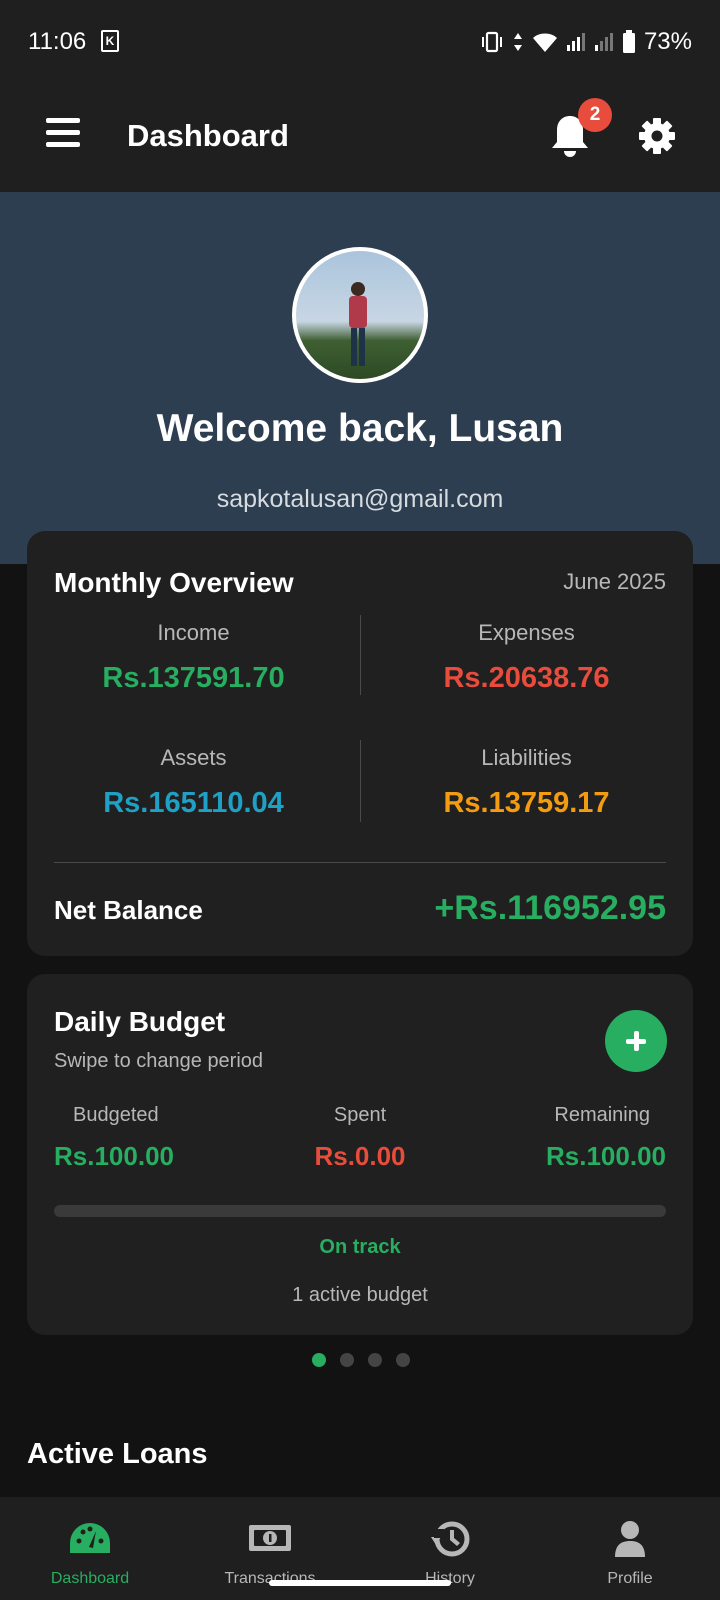 The height and width of the screenshot is (1600, 720). Describe the element at coordinates (110, 41) in the screenshot. I see `app-notification-icon: K` at that location.